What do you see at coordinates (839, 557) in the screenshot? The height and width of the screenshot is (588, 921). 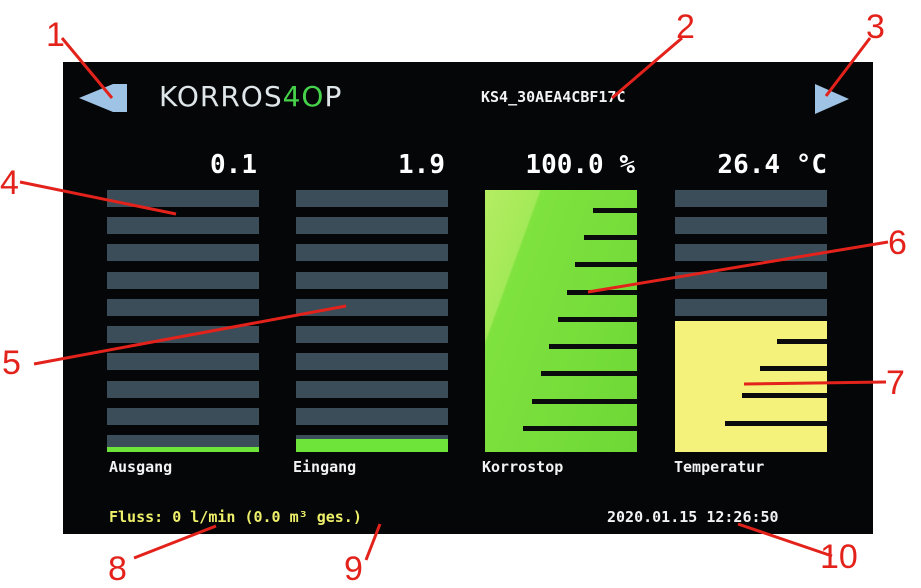 I see `callout-10: 10` at bounding box center [839, 557].